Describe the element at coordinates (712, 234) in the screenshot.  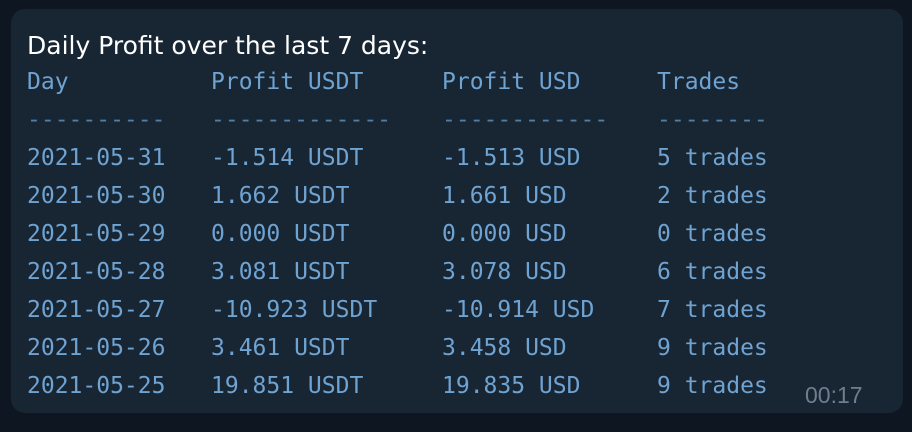
I see `cell-trades: 0 trades` at that location.